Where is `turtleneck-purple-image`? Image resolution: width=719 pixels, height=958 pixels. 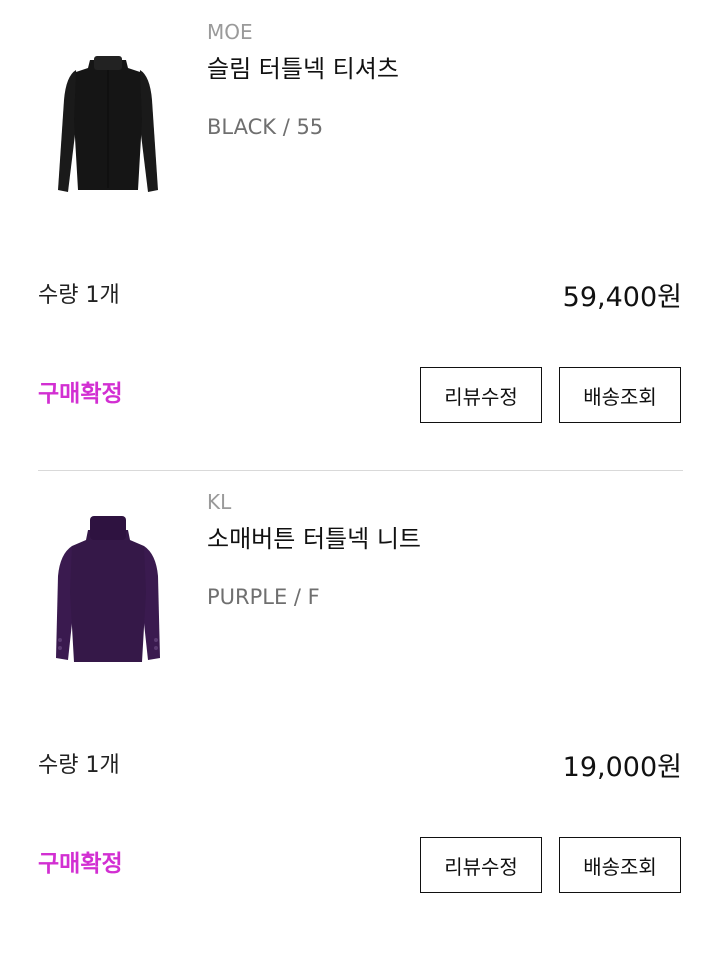
turtleneck-purple-image is located at coordinates (108, 589).